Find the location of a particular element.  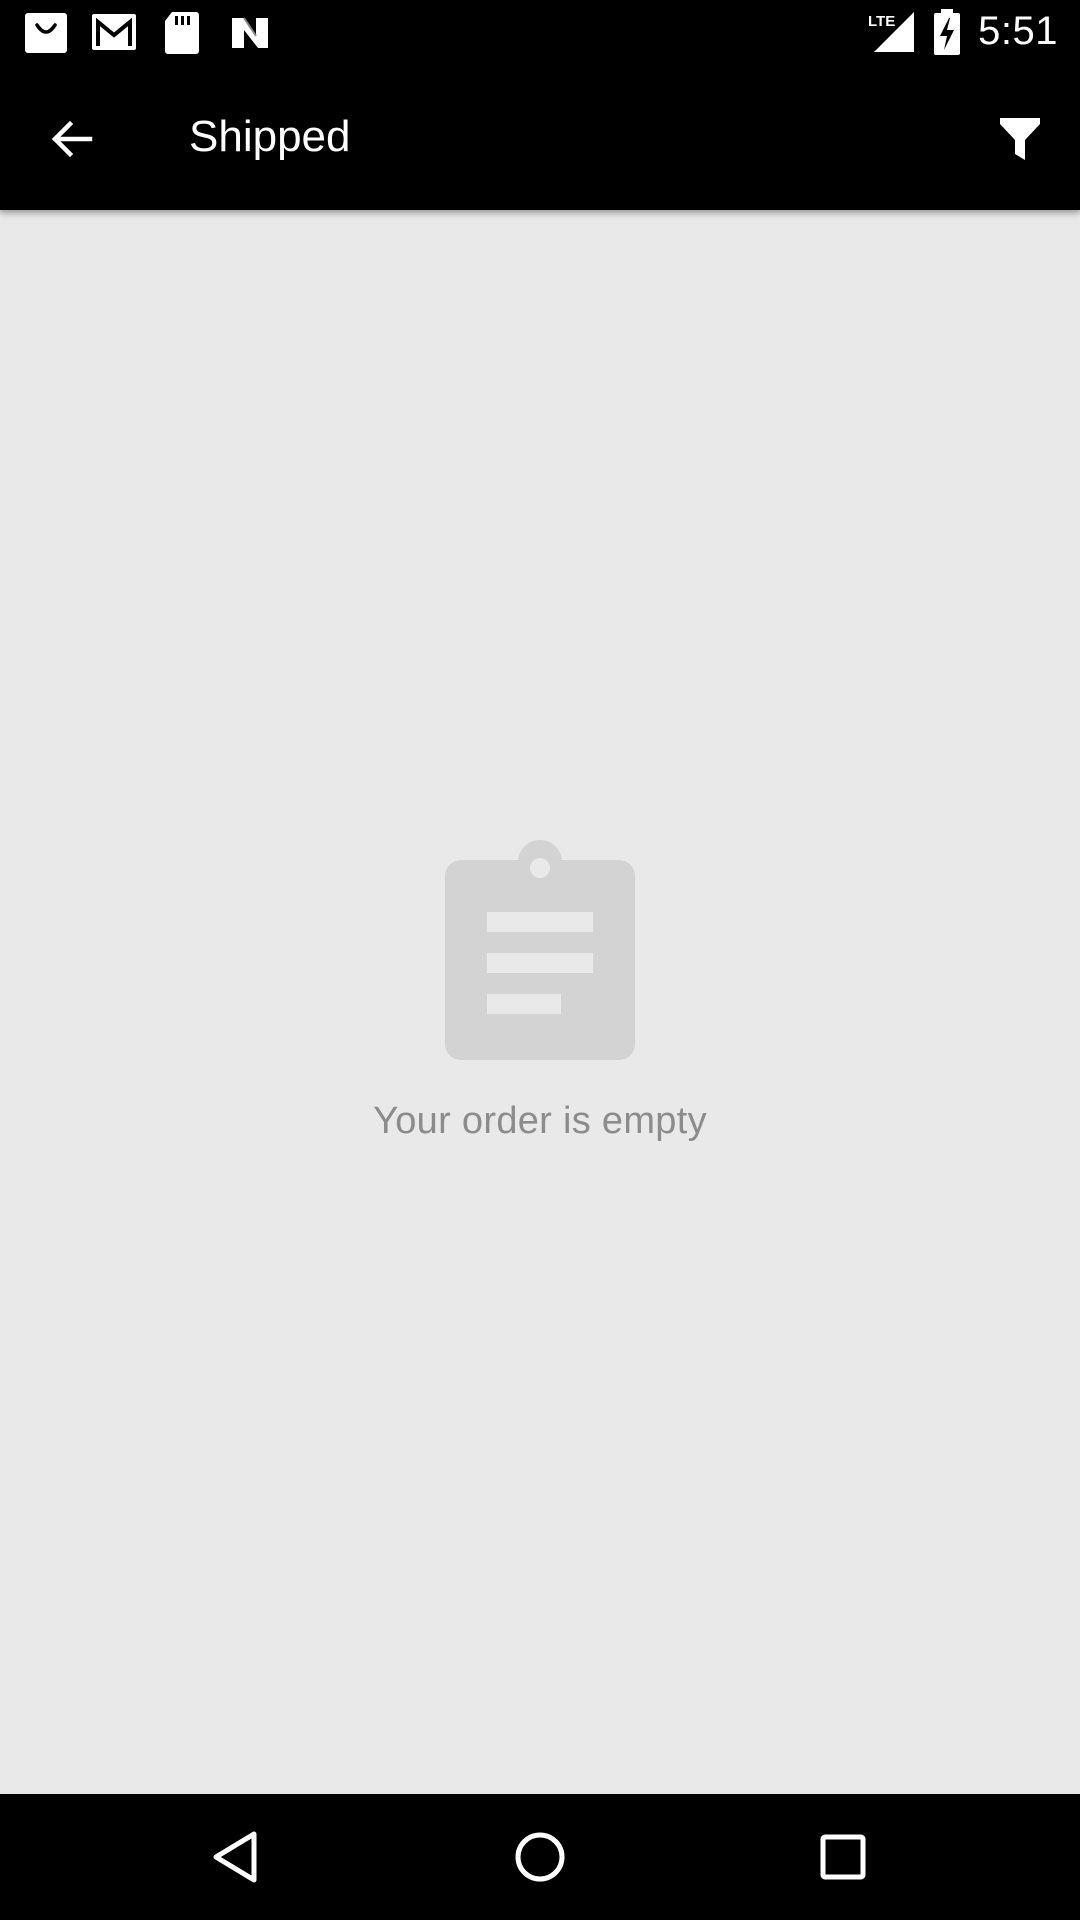

status-time: 5:51 is located at coordinates (1018, 31).